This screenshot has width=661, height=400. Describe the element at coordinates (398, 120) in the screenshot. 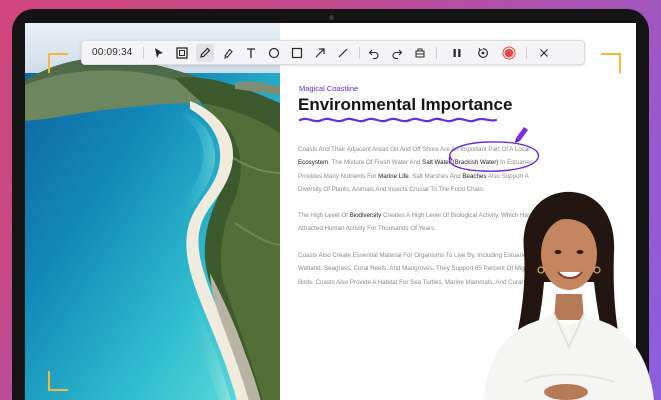

I see `underline-scribble-annotation` at that location.